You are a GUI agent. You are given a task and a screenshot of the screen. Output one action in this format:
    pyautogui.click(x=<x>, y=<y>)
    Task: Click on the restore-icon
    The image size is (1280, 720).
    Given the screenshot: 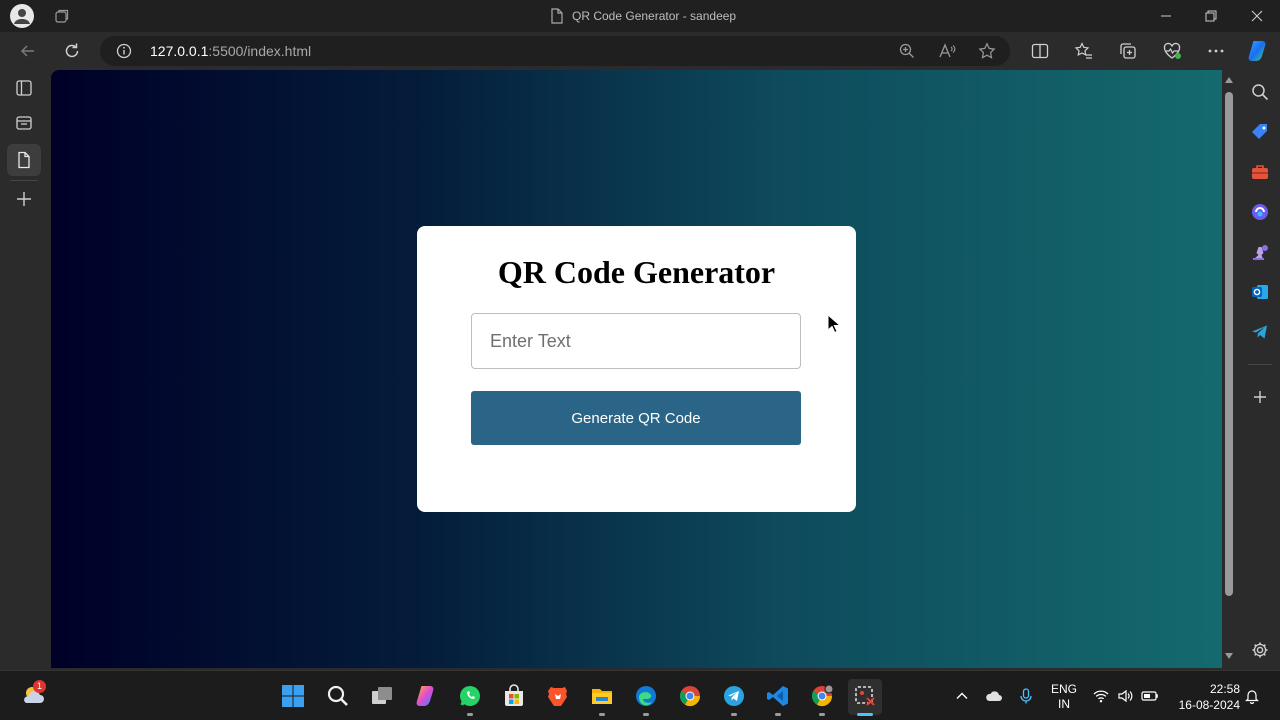 What is the action you would take?
    pyautogui.click(x=1211, y=16)
    